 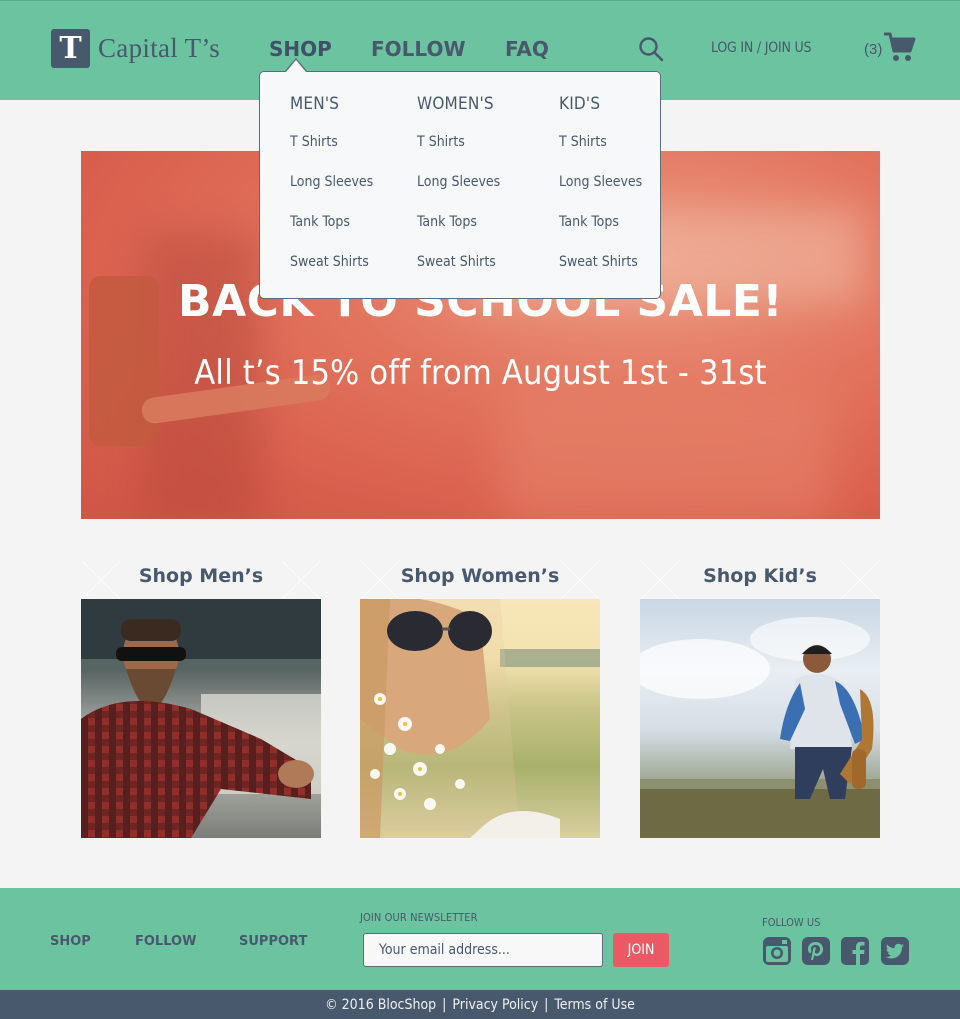 What do you see at coordinates (70, 48) in the screenshot?
I see `logo-mark: T` at bounding box center [70, 48].